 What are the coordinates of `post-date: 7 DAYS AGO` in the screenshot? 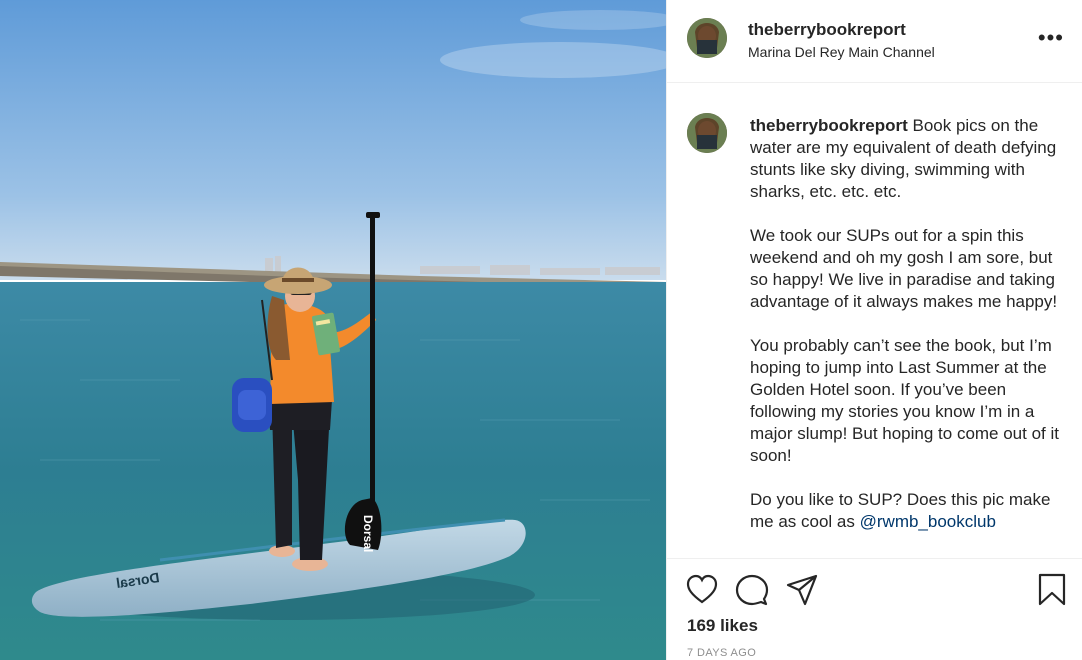 It's located at (721, 653).